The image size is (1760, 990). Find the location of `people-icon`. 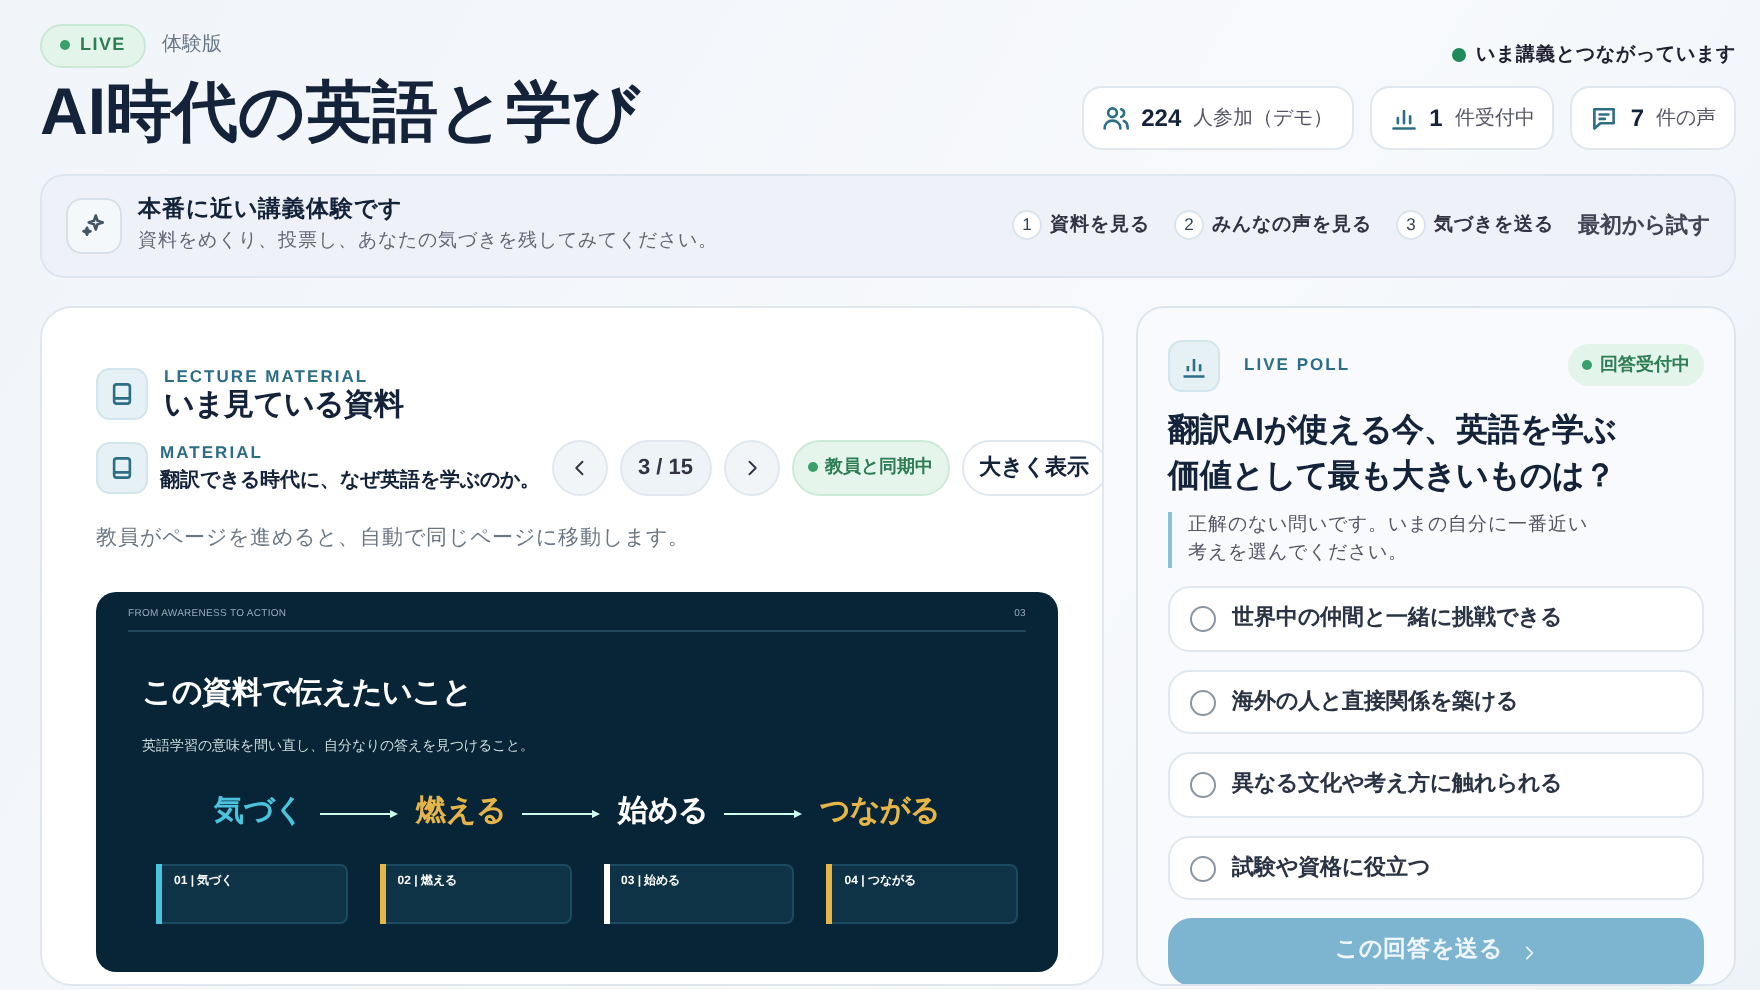

people-icon is located at coordinates (1115, 118).